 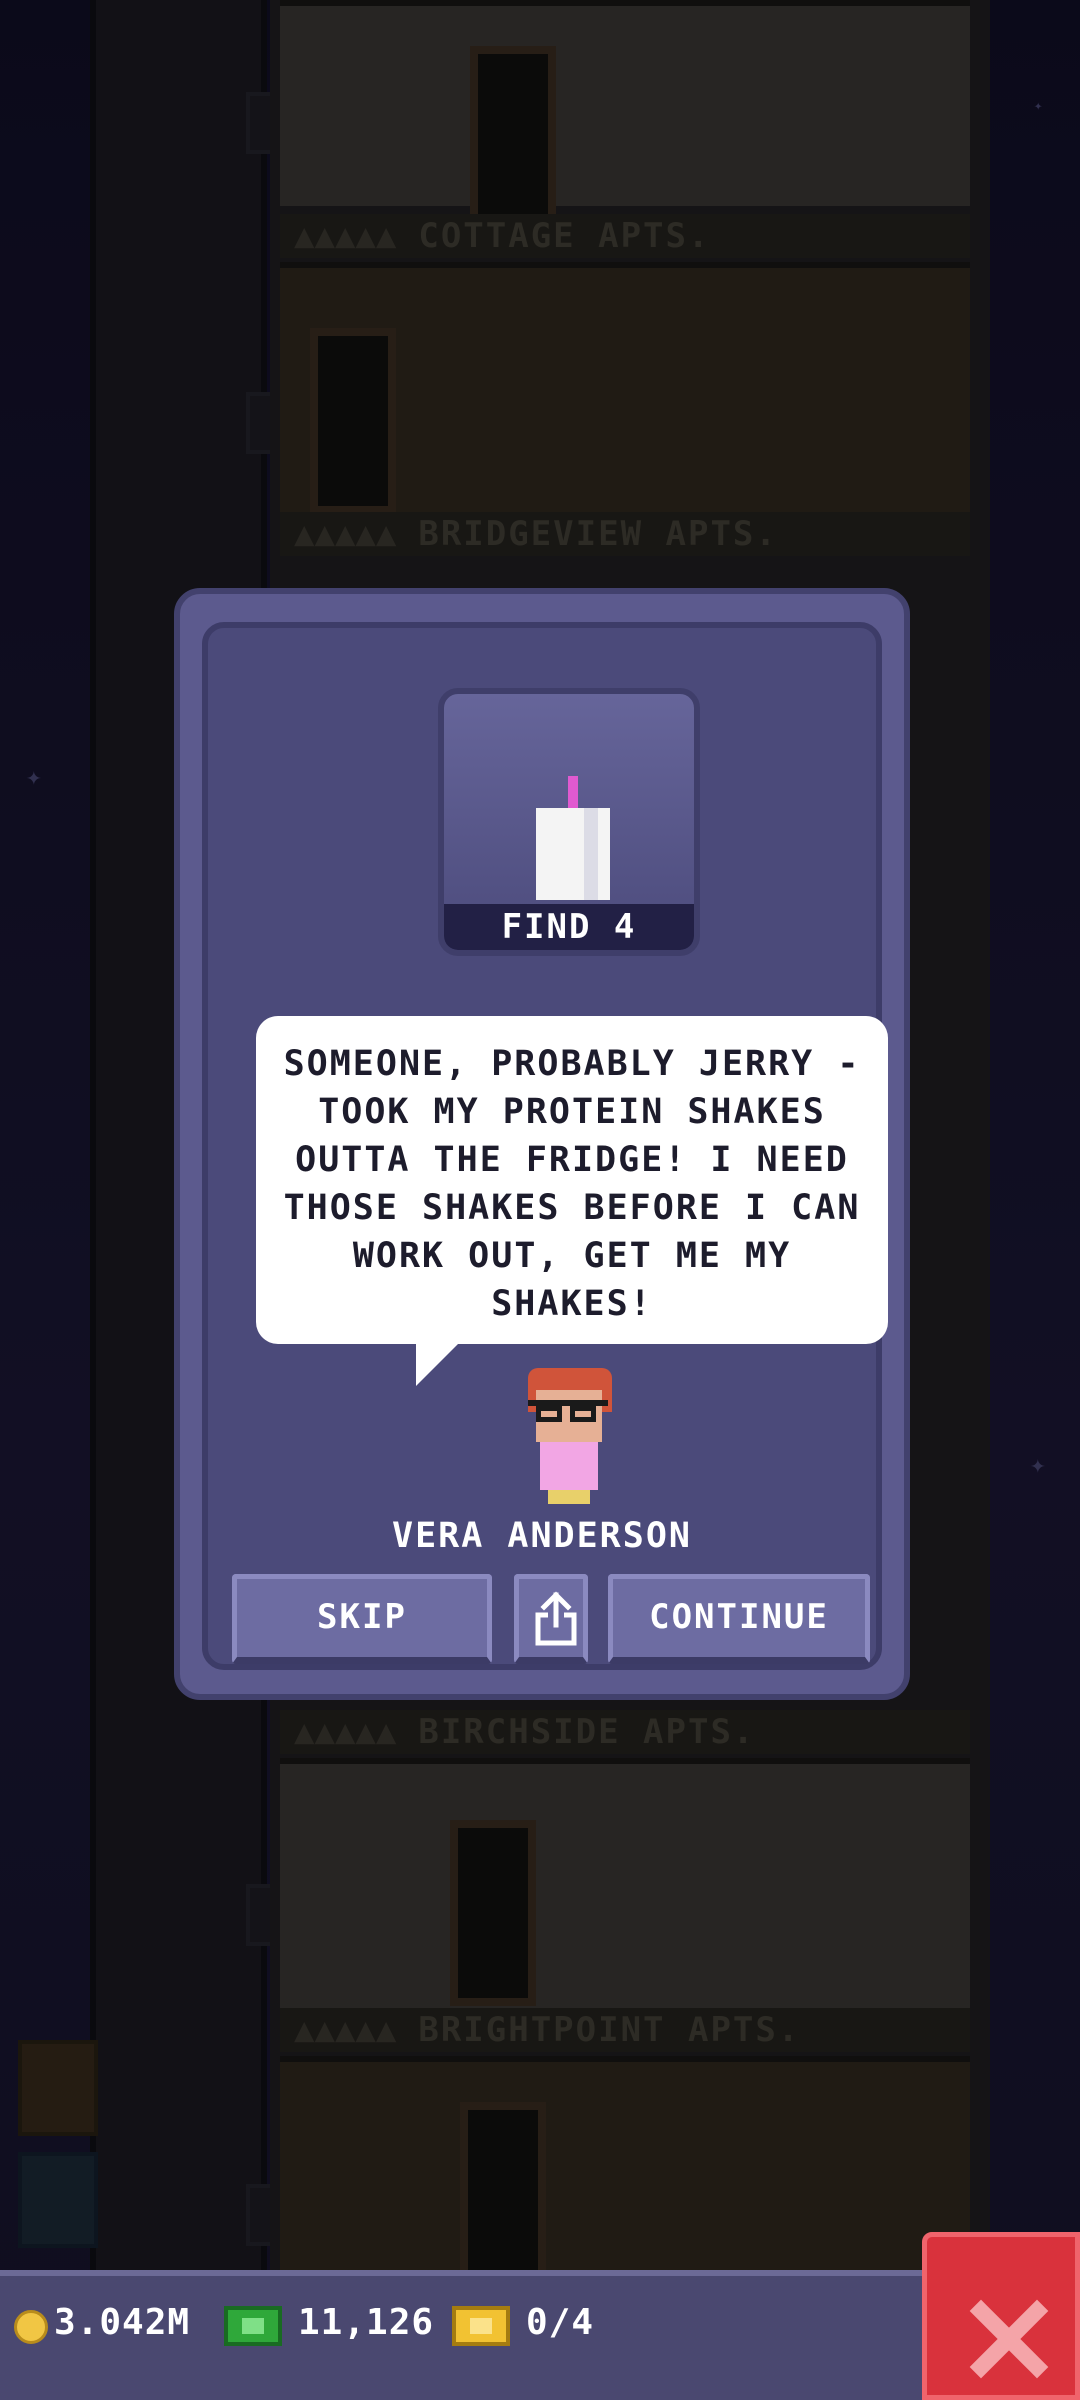 I want to click on share-button, so click(x=551, y=1619).